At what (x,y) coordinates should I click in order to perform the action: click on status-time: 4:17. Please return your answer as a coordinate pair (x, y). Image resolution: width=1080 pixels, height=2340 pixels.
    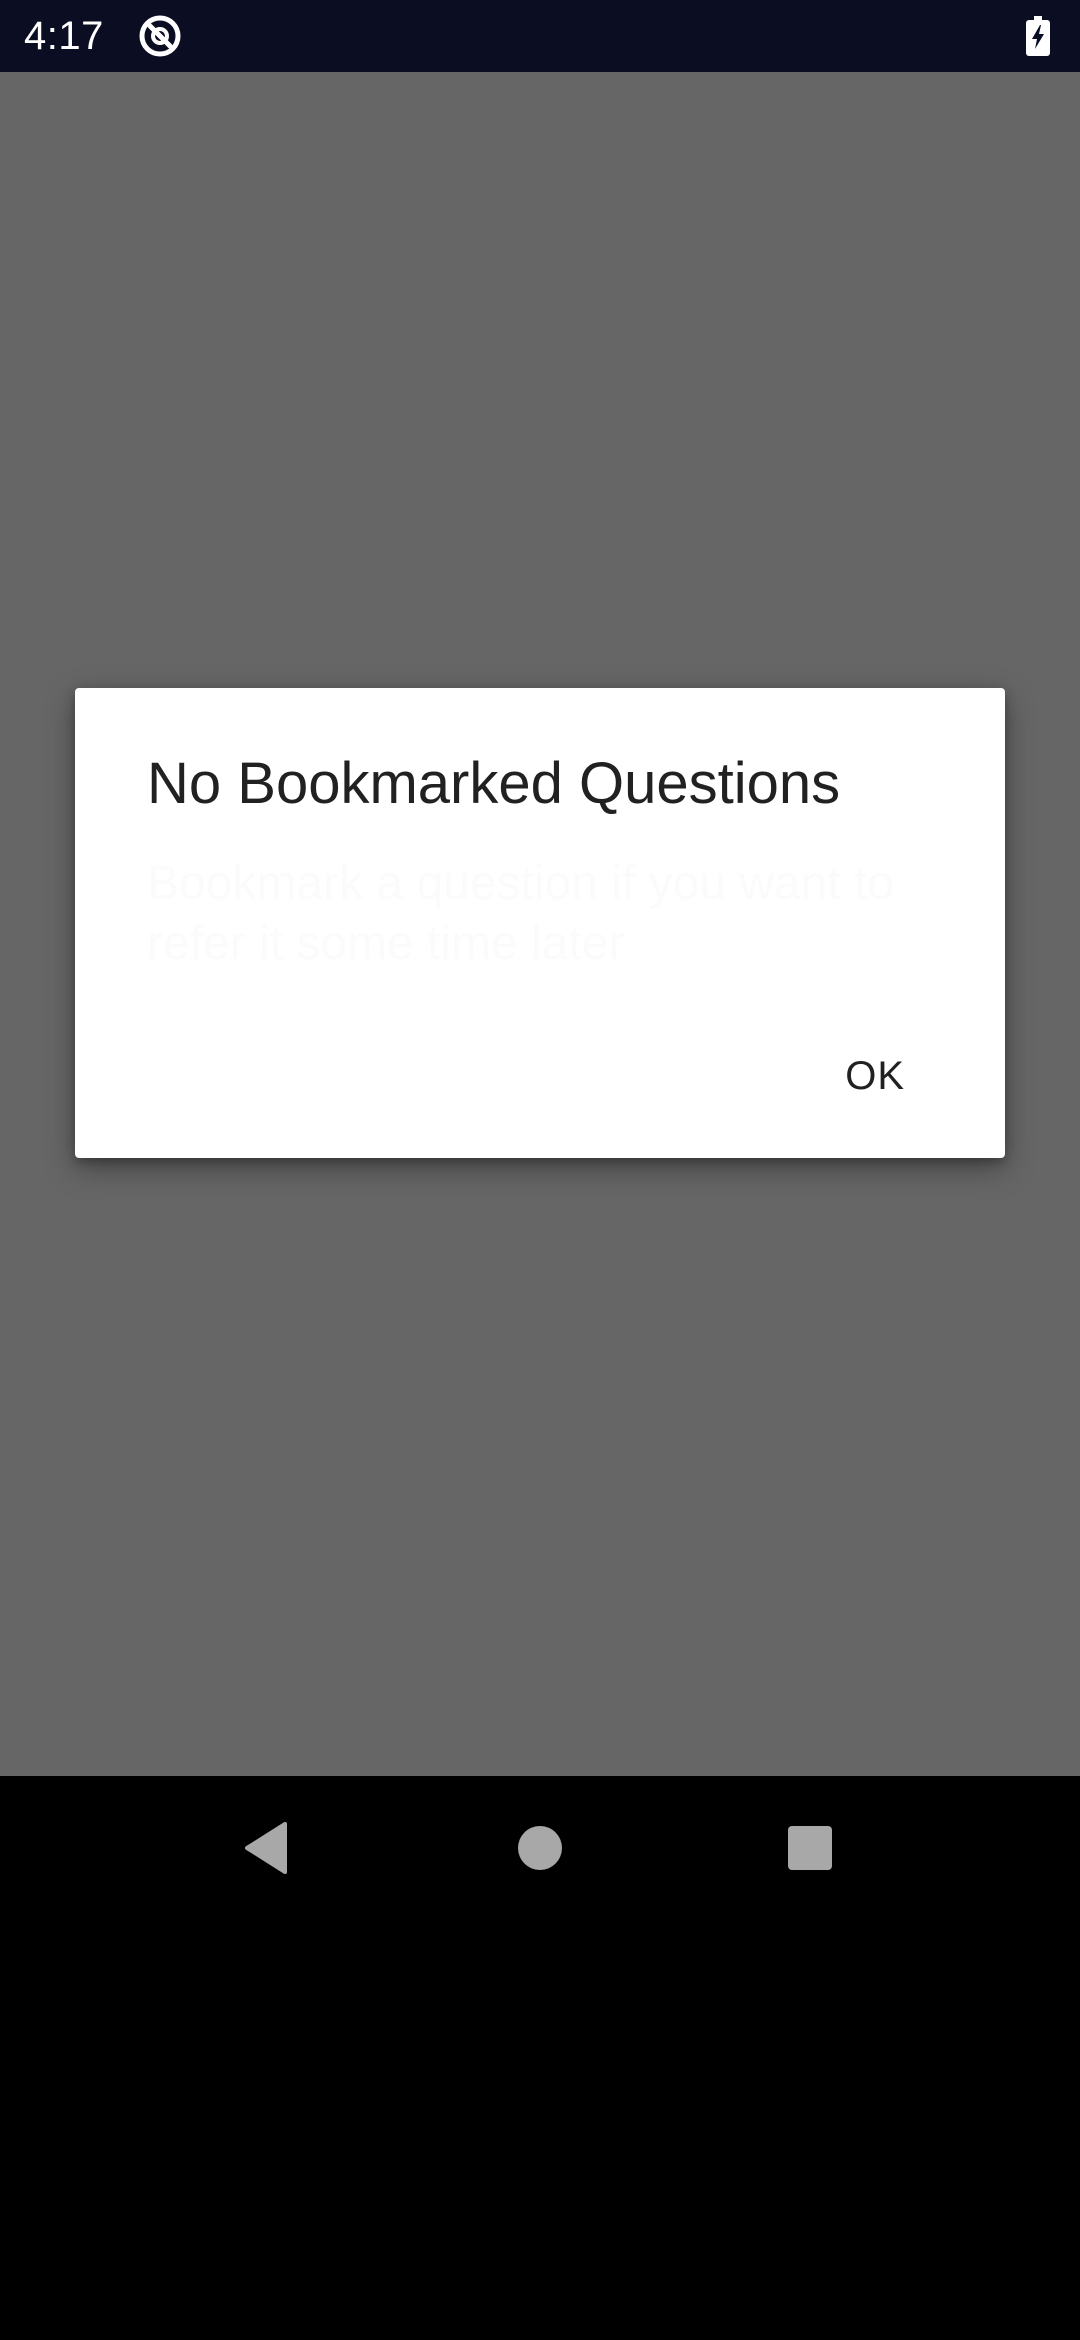
    Looking at the image, I should click on (64, 35).